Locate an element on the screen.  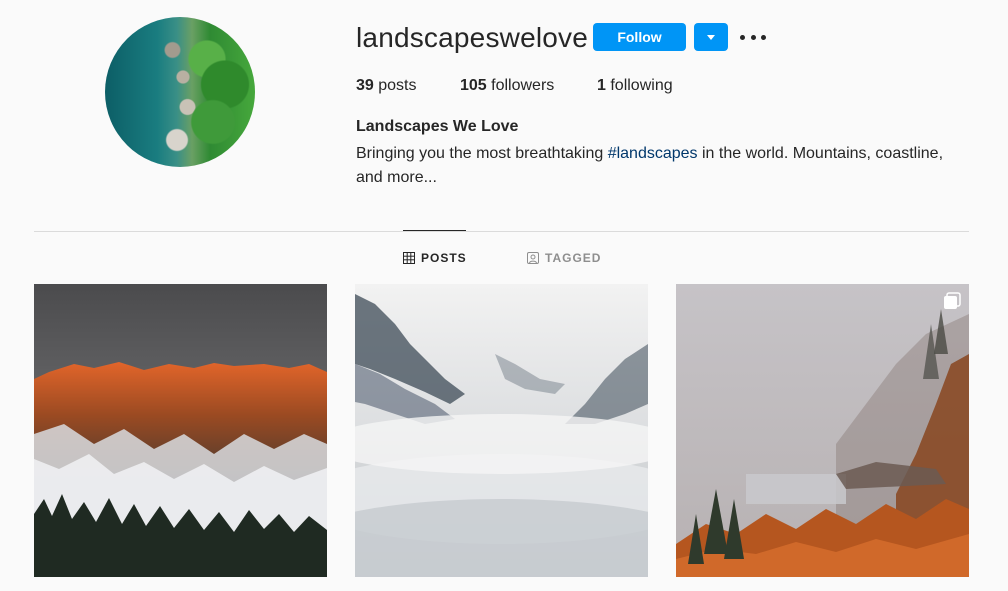
suggestions-dropdown-button is located at coordinates (711, 37).